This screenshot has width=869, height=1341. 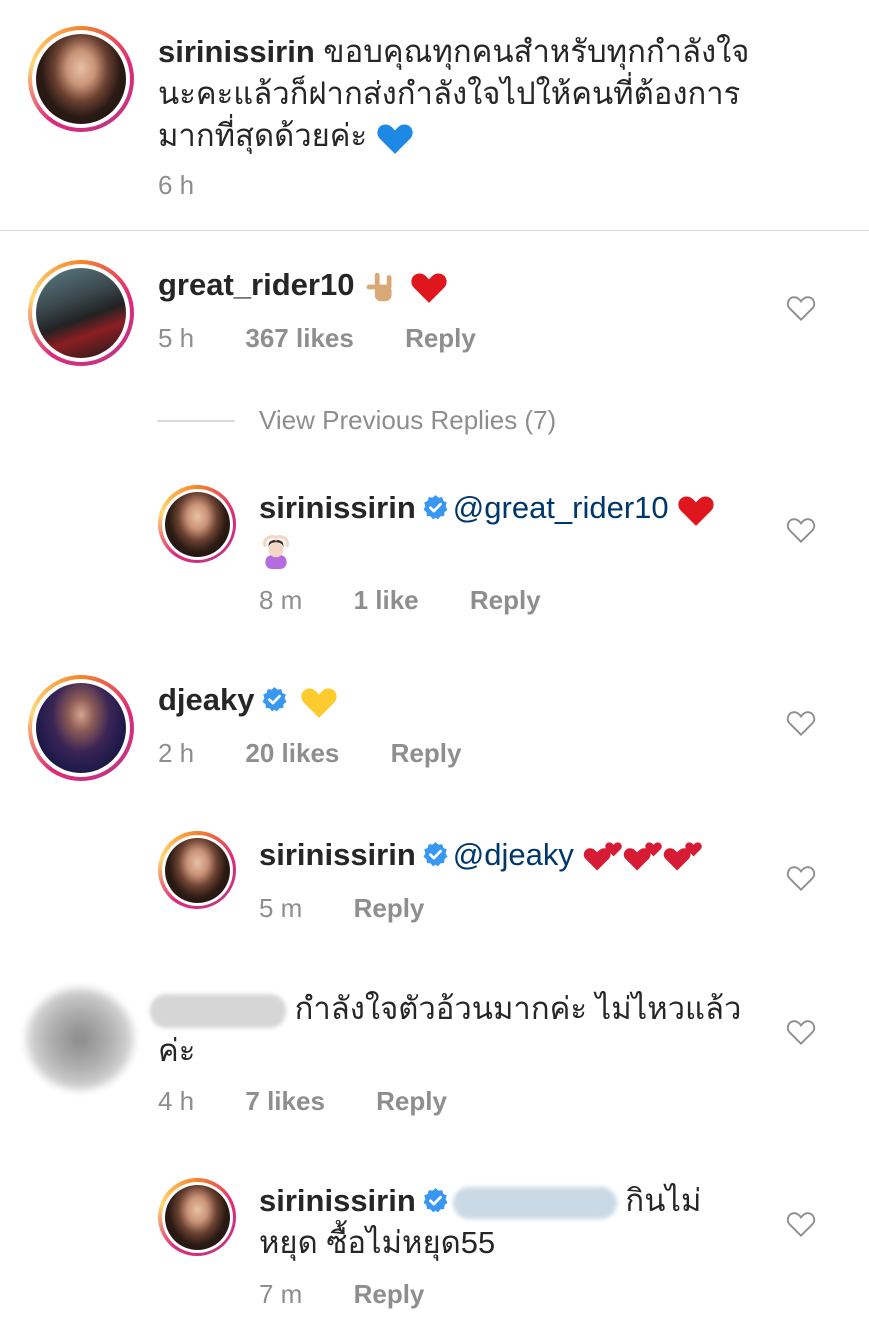 I want to click on comment-time: 2 h, so click(x=176, y=753).